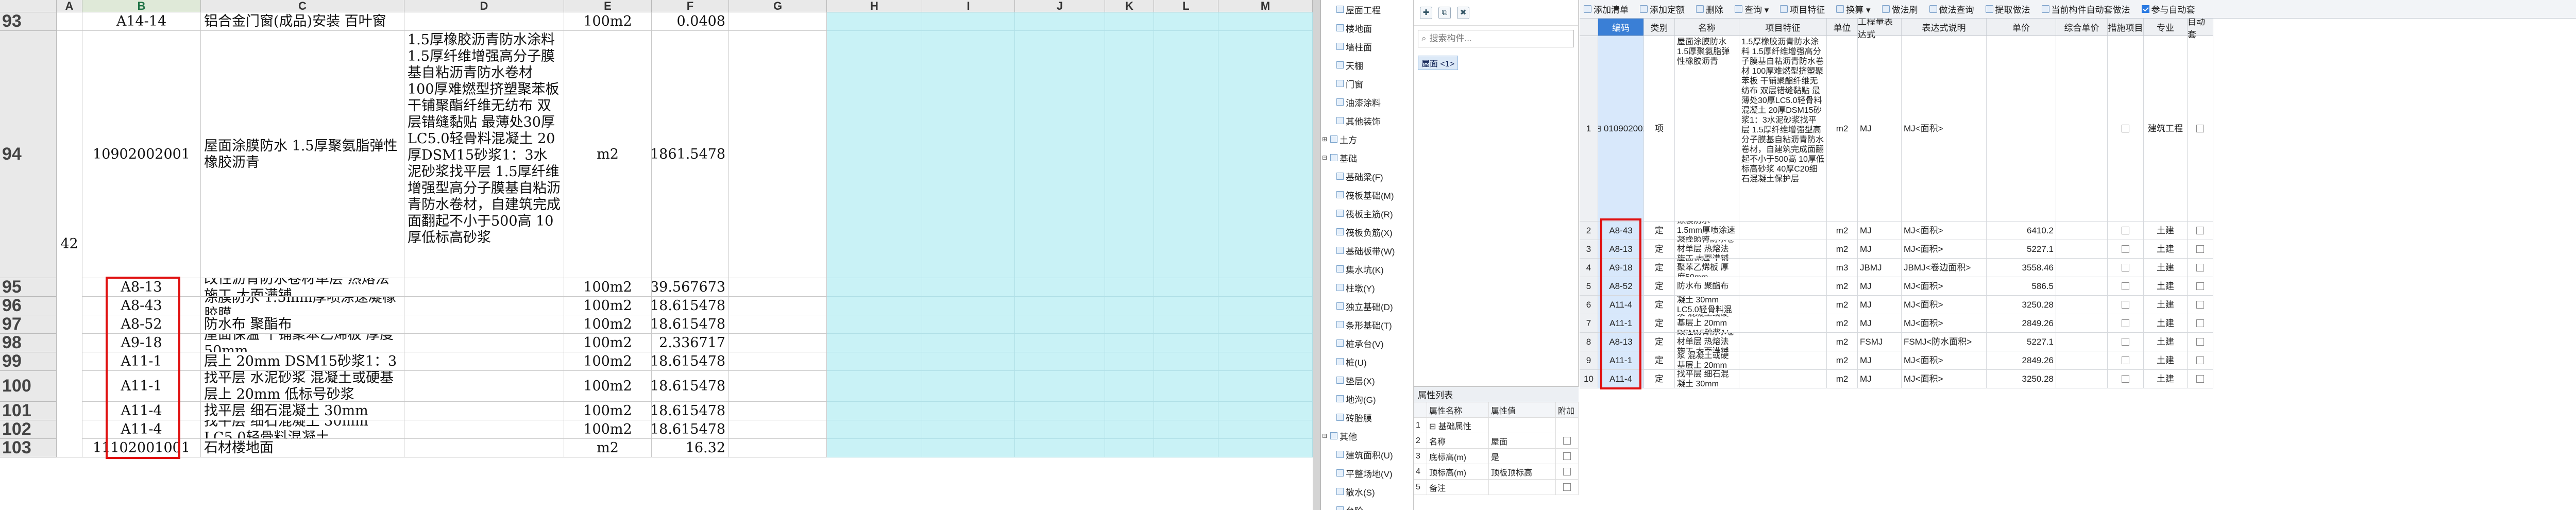  What do you see at coordinates (1659, 360) in the screenshot?
I see `category-cell: 定` at bounding box center [1659, 360].